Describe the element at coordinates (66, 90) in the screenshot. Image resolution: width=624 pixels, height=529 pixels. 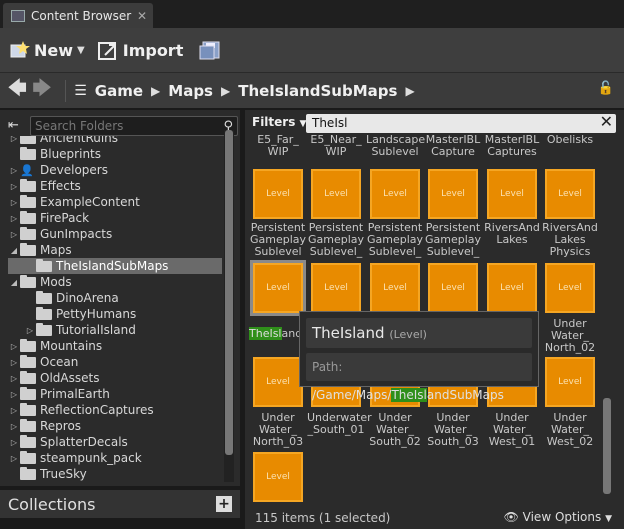
I see `divider` at that location.